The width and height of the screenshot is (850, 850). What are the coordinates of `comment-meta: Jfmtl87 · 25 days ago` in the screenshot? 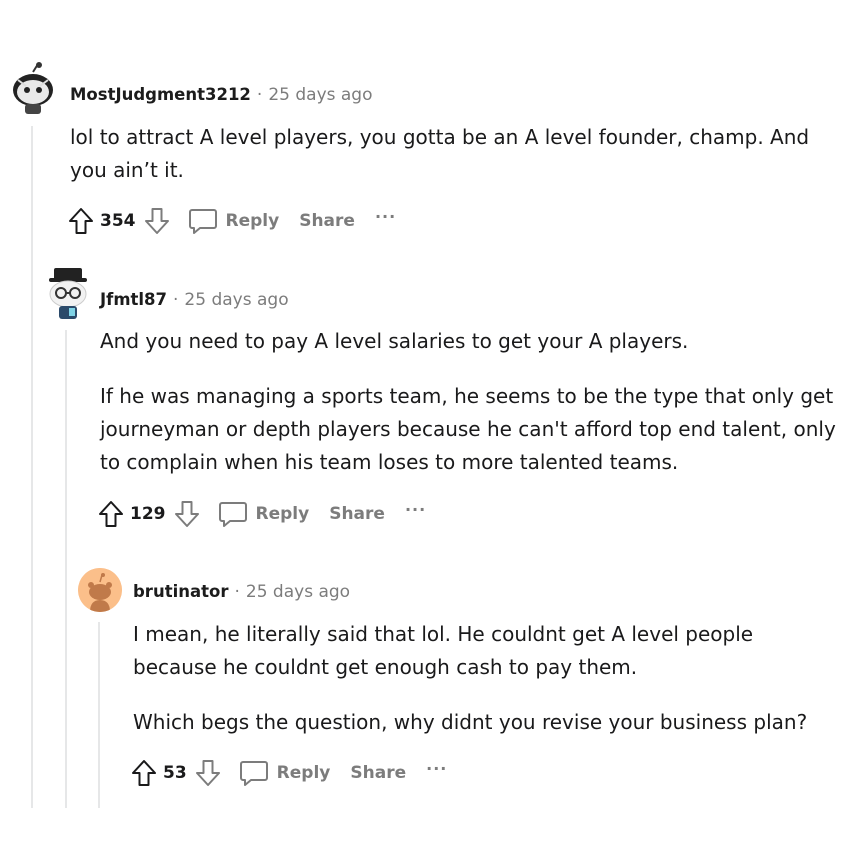 It's located at (194, 300).